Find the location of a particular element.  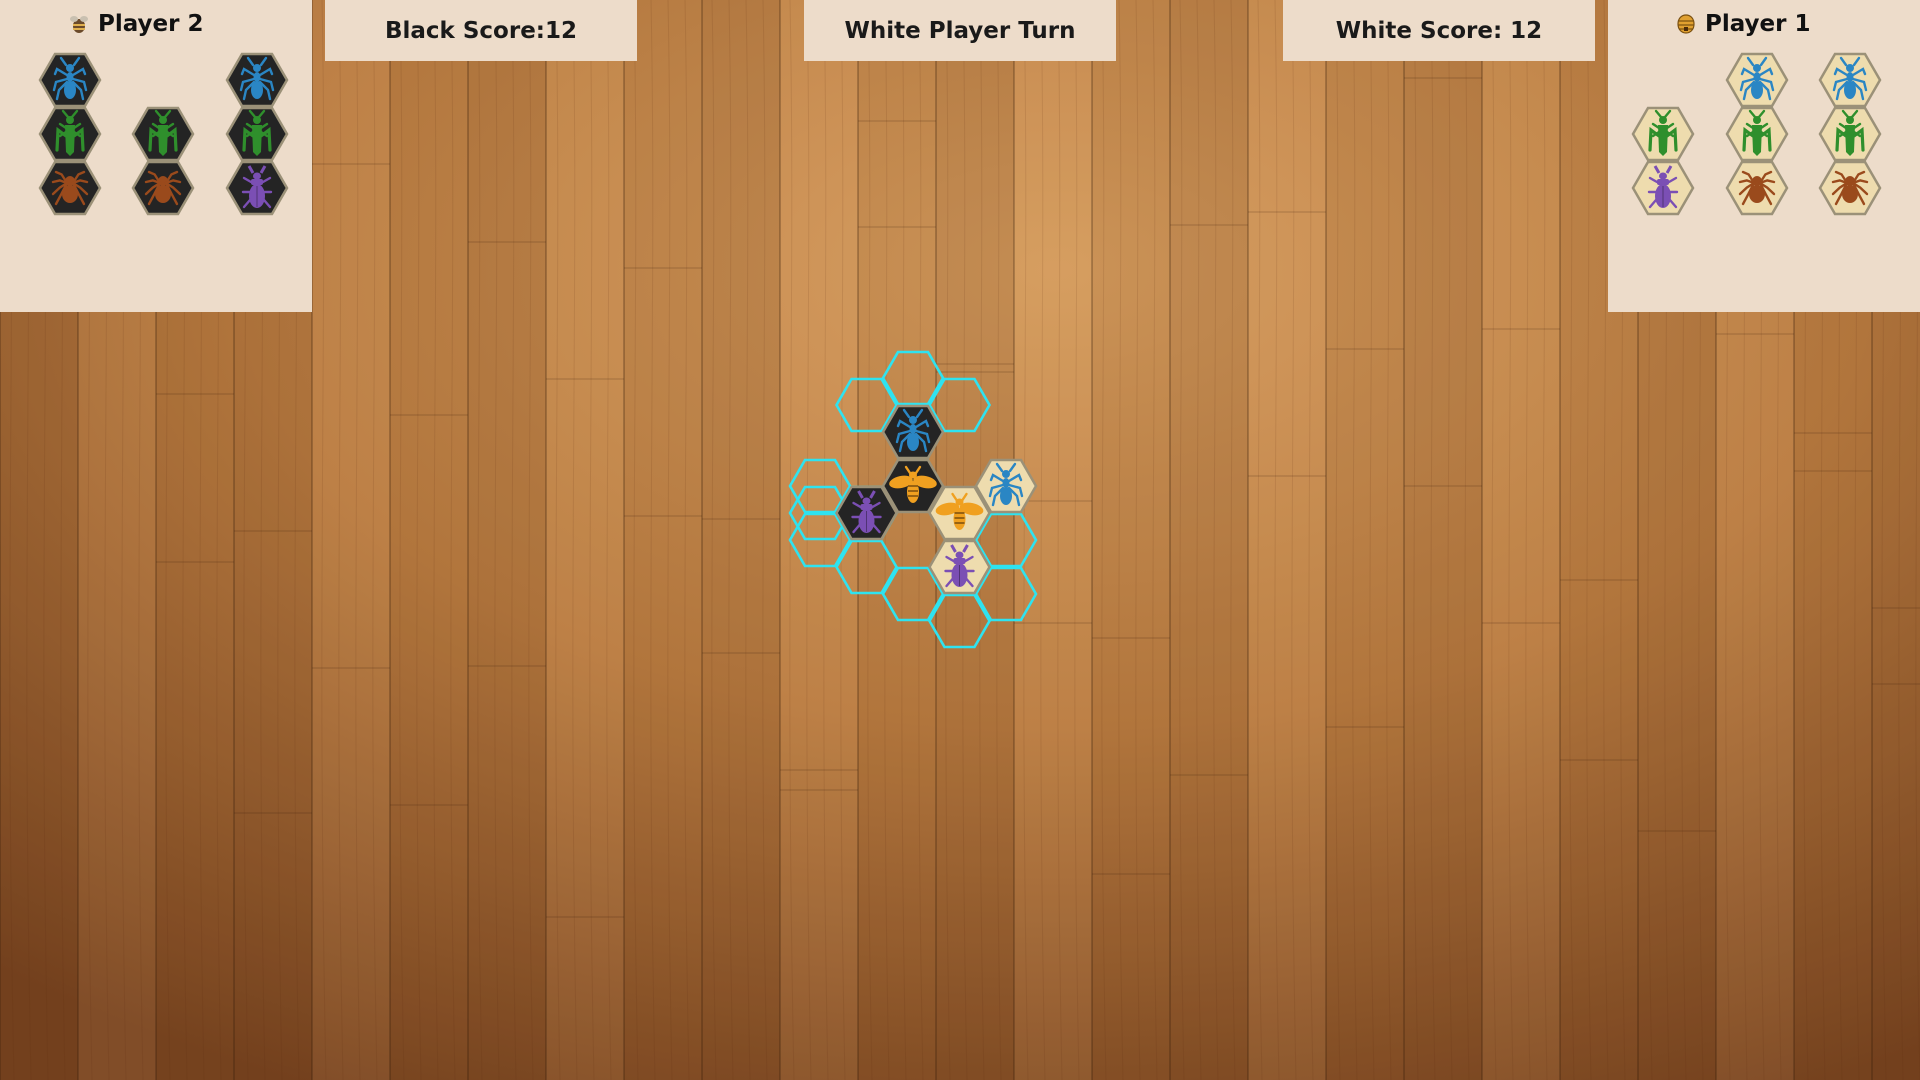

white-score-box: White Score: 12 is located at coordinates (1439, 30).